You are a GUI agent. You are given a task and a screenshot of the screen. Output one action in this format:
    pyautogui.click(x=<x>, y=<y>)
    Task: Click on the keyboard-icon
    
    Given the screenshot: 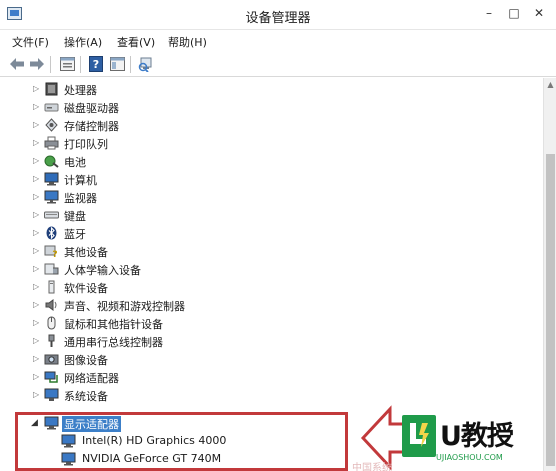 What is the action you would take?
    pyautogui.click(x=51, y=215)
    